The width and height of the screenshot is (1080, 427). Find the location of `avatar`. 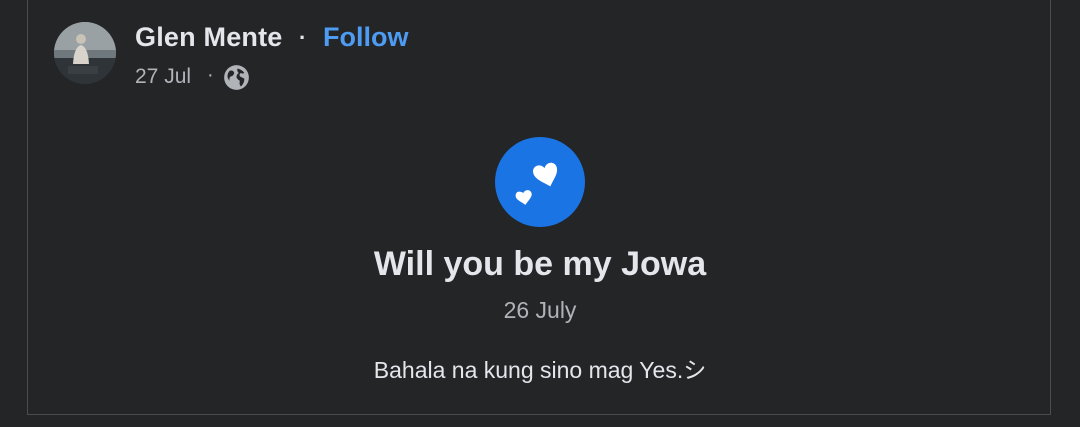

avatar is located at coordinates (85, 53).